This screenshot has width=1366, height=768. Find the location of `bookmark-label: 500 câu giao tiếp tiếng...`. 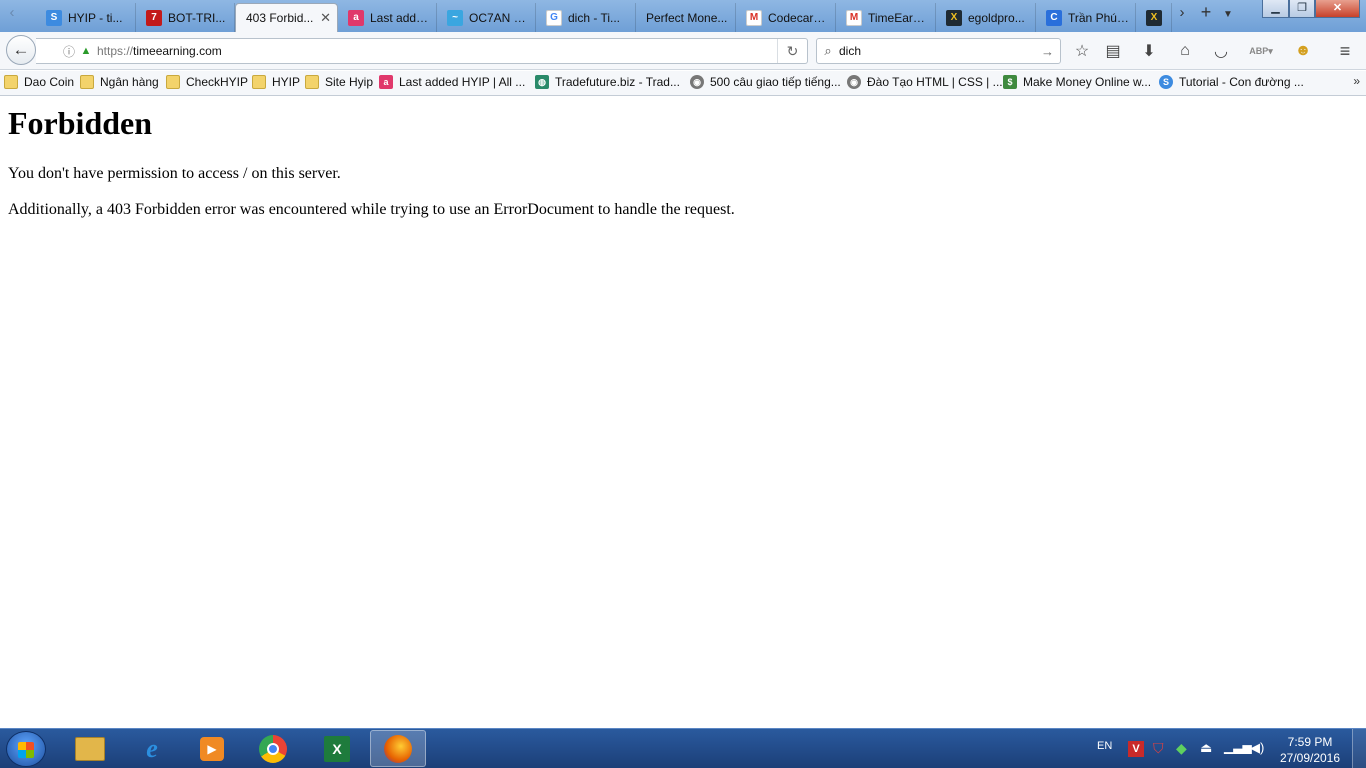

bookmark-label: 500 câu giao tiếp tiếng... is located at coordinates (775, 82).